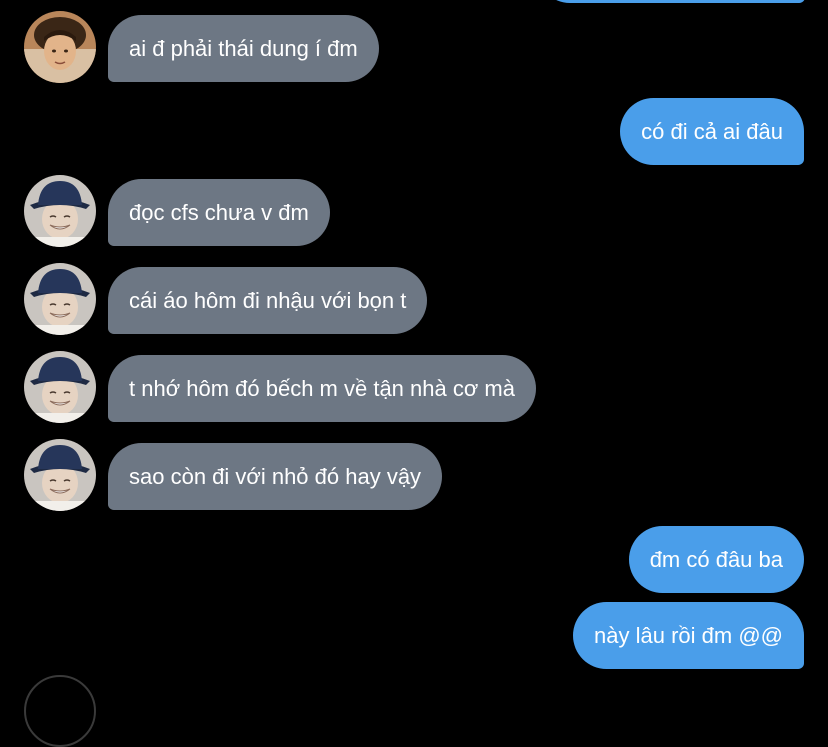 The height and width of the screenshot is (747, 828). I want to click on message-bubble-incoming: sao còn đi với nhỏ đó hay vậy, so click(275, 476).